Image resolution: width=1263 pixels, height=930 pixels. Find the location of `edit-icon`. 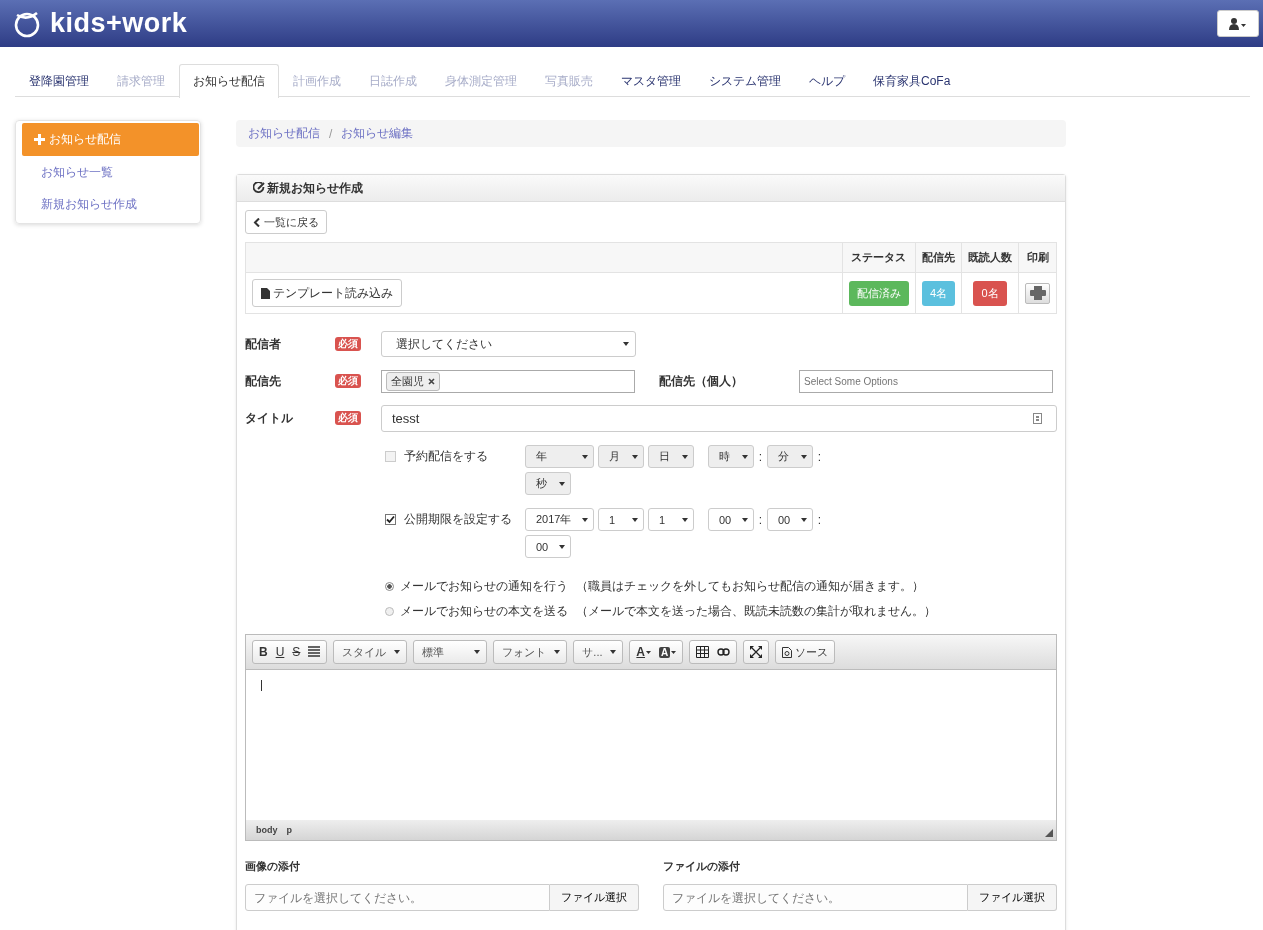

edit-icon is located at coordinates (259, 188).